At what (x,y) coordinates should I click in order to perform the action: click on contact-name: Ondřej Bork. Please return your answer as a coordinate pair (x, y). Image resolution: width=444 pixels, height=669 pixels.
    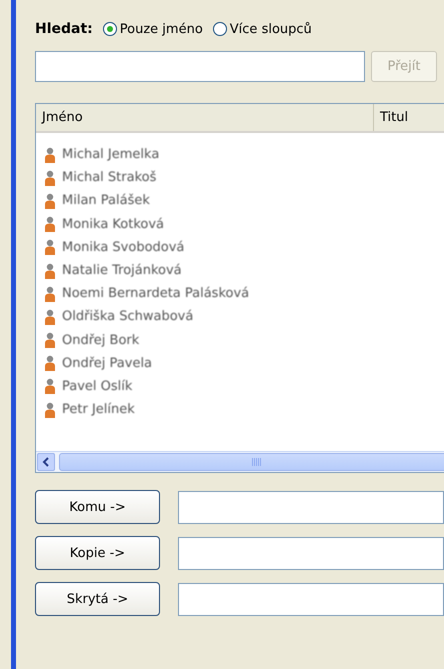
    Looking at the image, I should click on (101, 340).